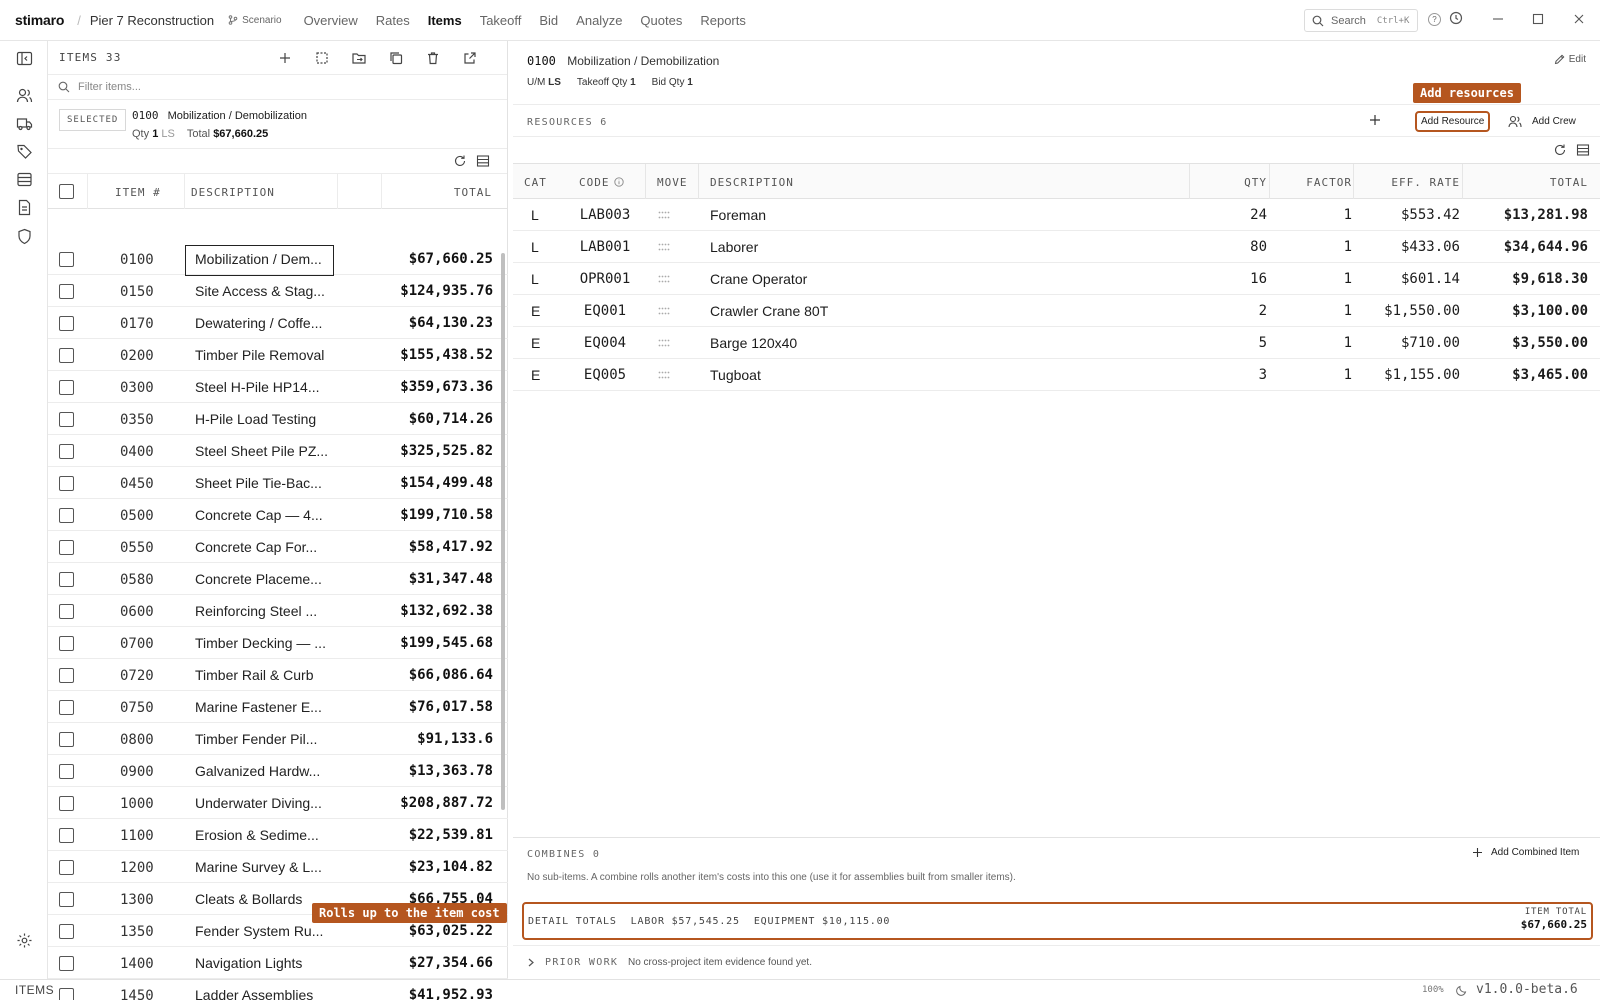 The height and width of the screenshot is (1000, 1600). I want to click on table-row: 0720 Timber Rail & Curb $66,086.64, so click(278, 675).